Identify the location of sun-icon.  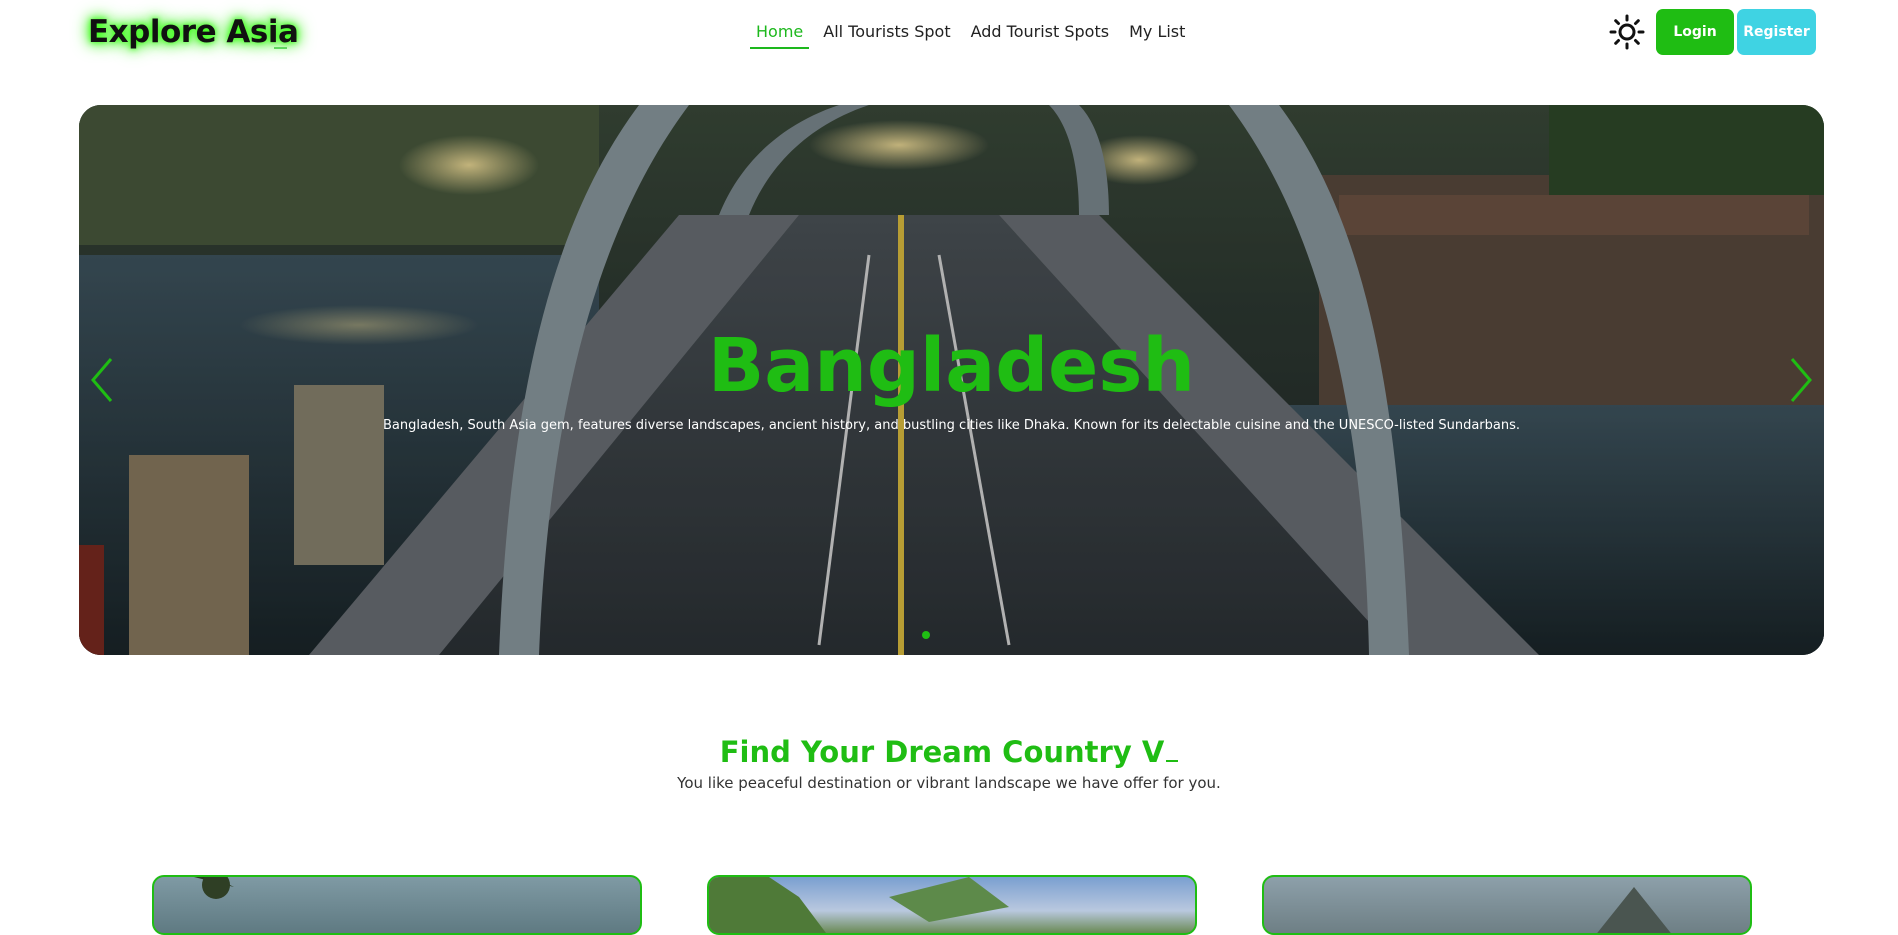
(1627, 32).